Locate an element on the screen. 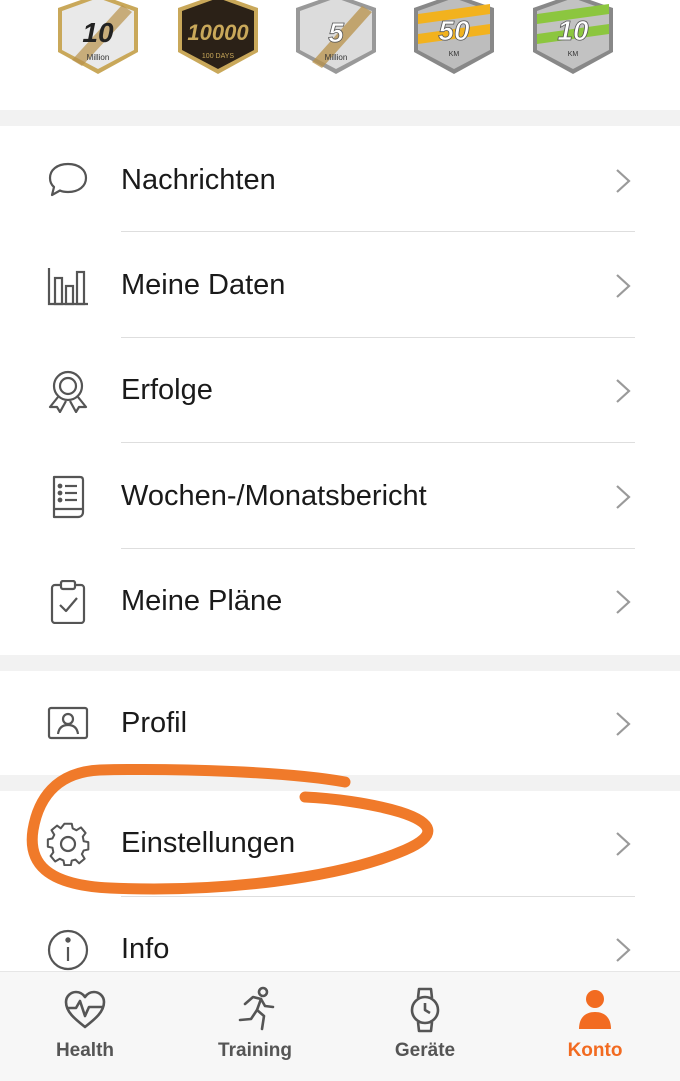  badge-10000-100-days: 10000 100 DAYS is located at coordinates (218, 38).